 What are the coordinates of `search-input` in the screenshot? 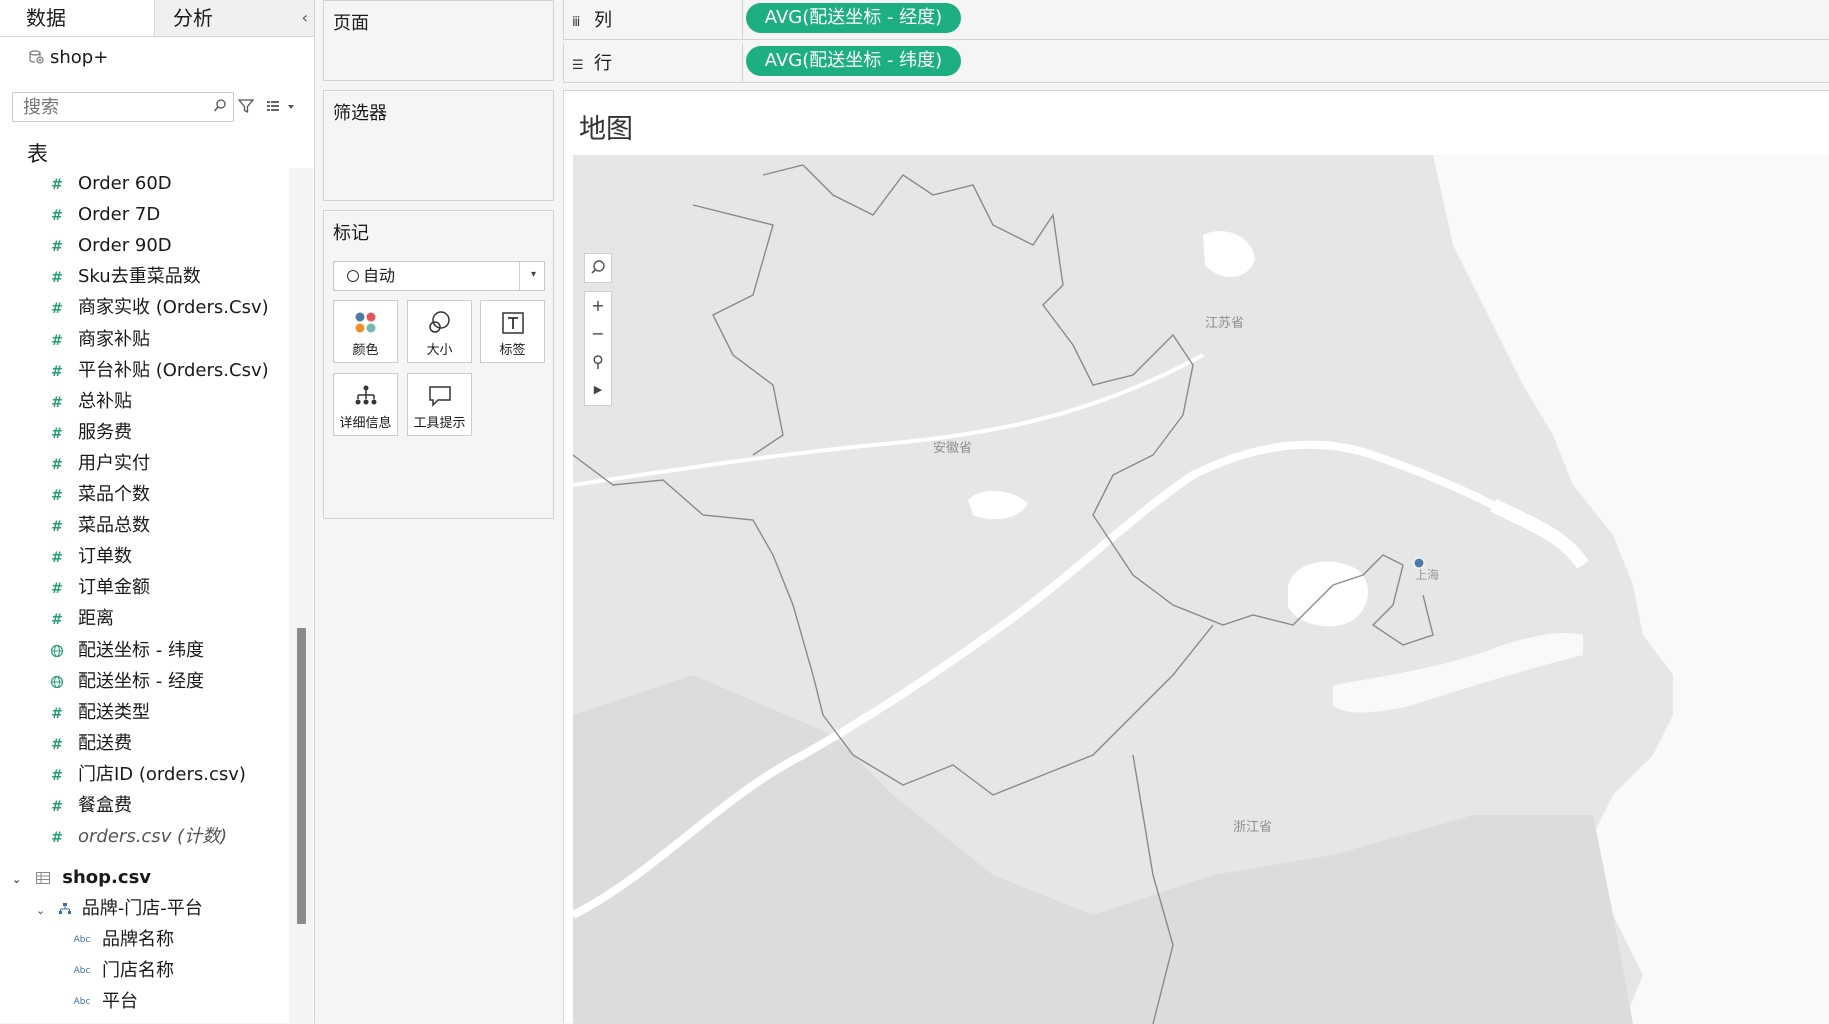 It's located at (113, 107).